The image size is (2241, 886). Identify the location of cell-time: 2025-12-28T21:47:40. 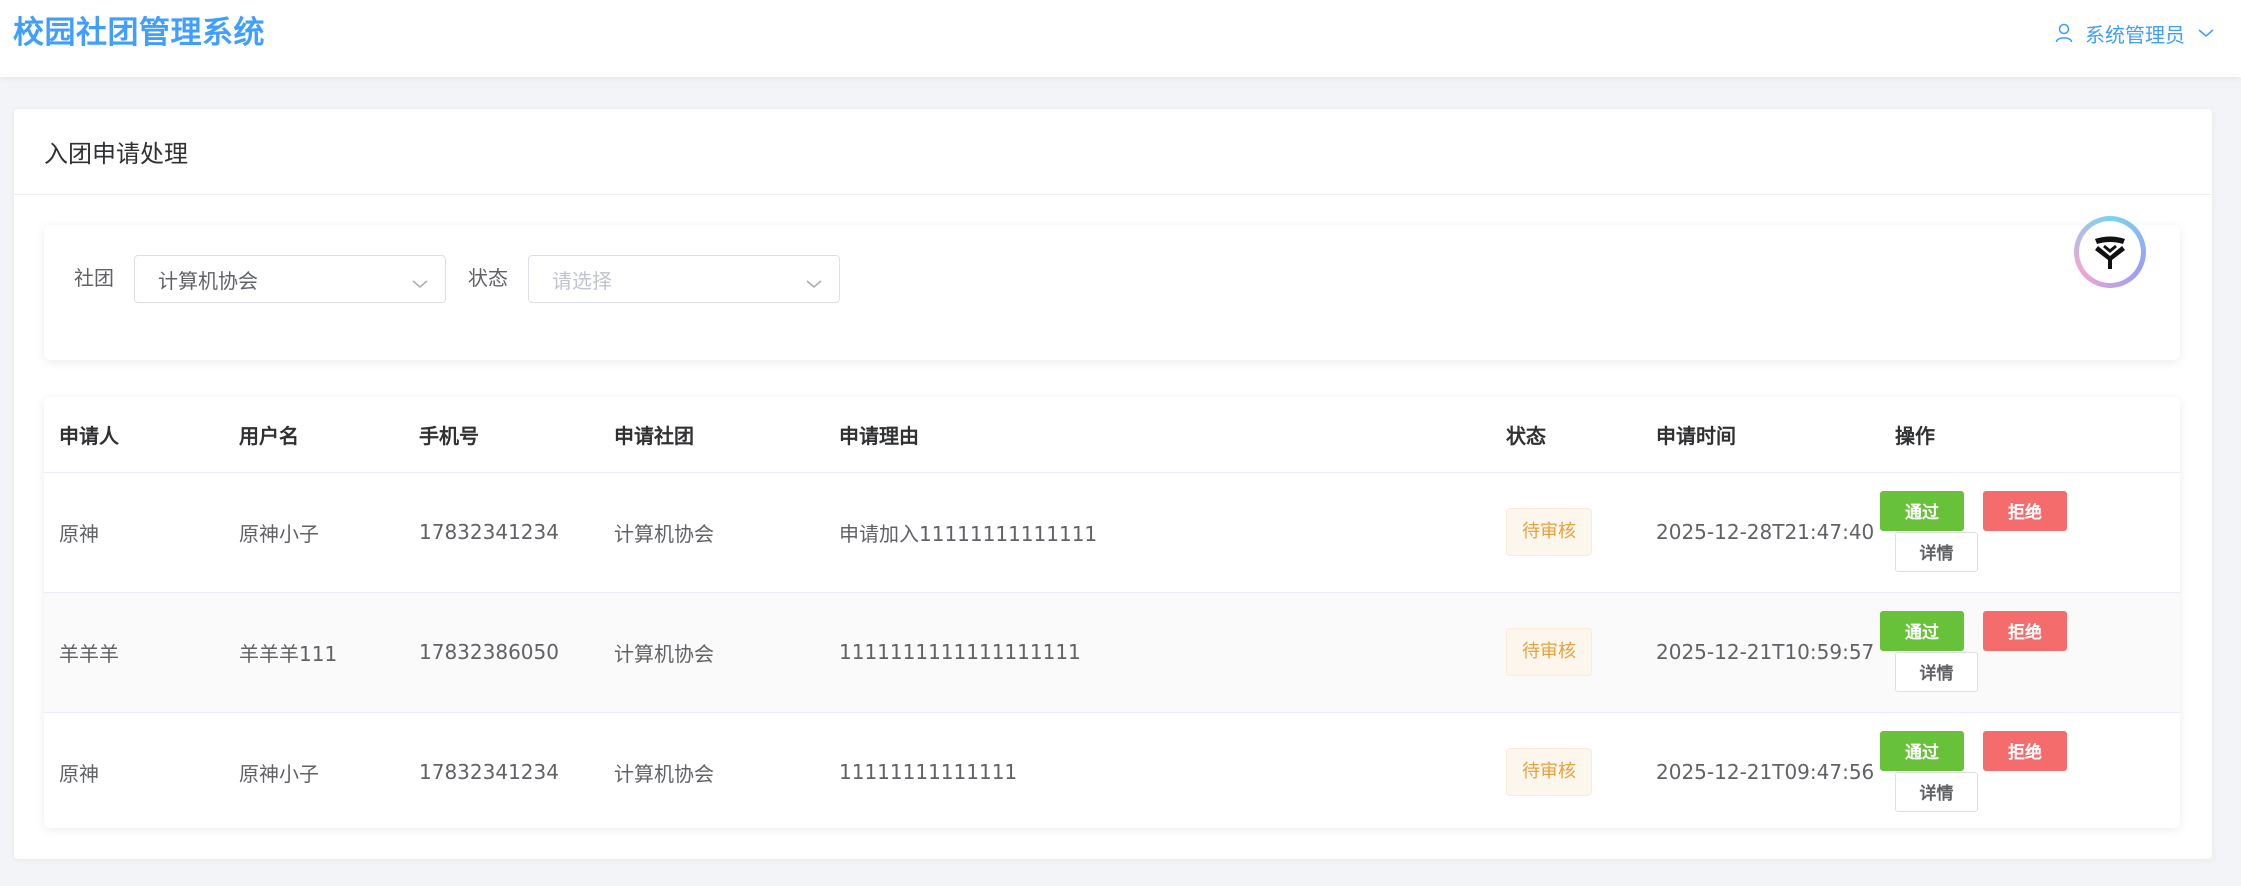
(1760, 532).